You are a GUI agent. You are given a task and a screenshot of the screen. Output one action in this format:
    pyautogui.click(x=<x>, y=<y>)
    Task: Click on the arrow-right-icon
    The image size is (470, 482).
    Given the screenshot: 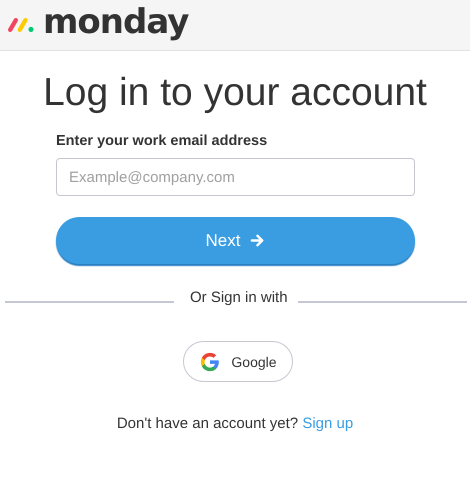 What is the action you would take?
    pyautogui.click(x=258, y=240)
    